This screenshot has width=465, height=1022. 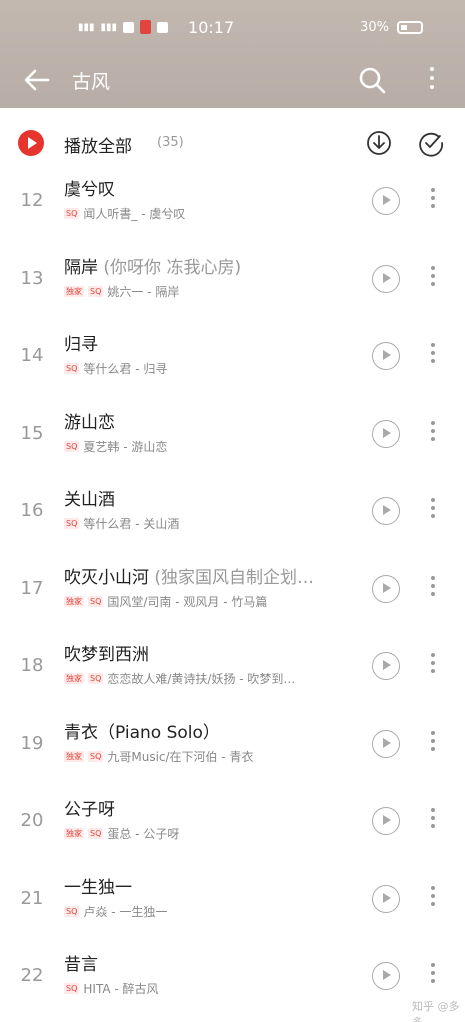 What do you see at coordinates (129, 27) in the screenshot?
I see `notification-icon` at bounding box center [129, 27].